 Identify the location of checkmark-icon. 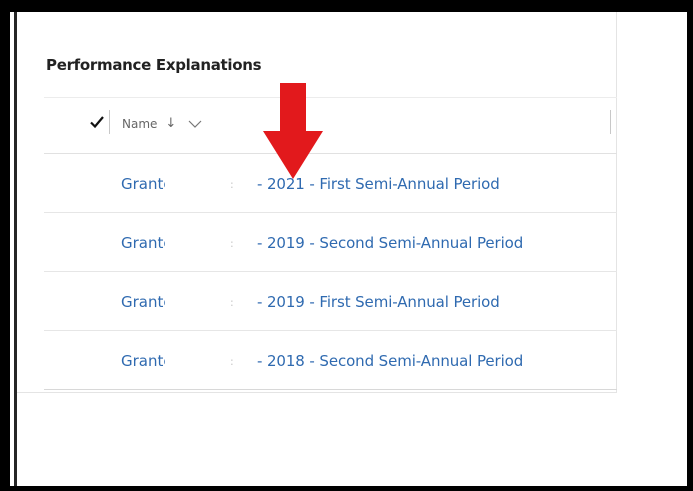
(97, 122).